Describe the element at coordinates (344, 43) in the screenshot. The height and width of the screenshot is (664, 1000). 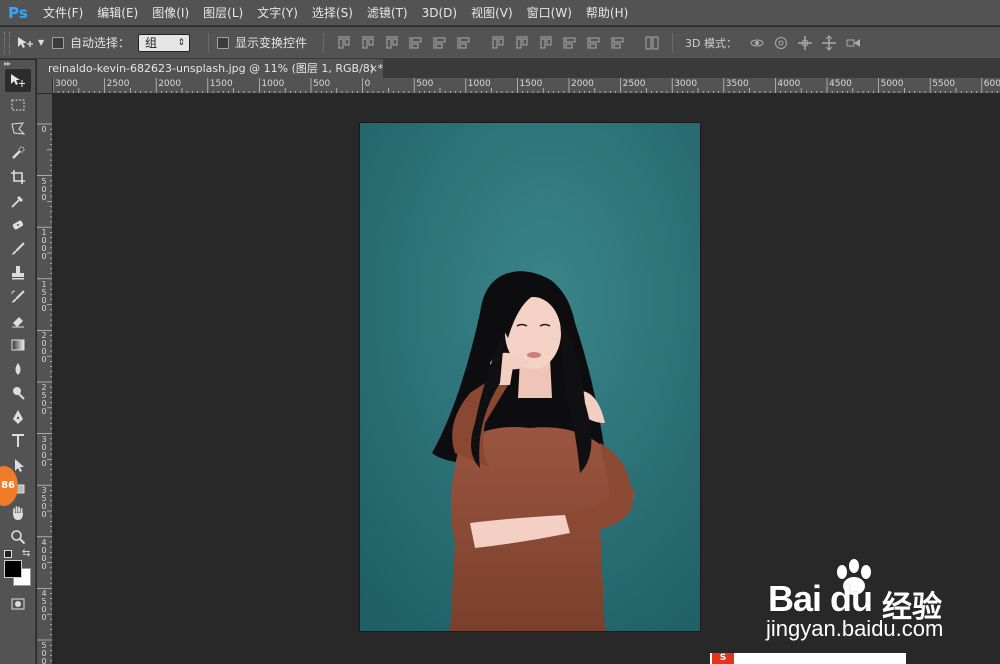
I see `align-top-edges-icon` at that location.